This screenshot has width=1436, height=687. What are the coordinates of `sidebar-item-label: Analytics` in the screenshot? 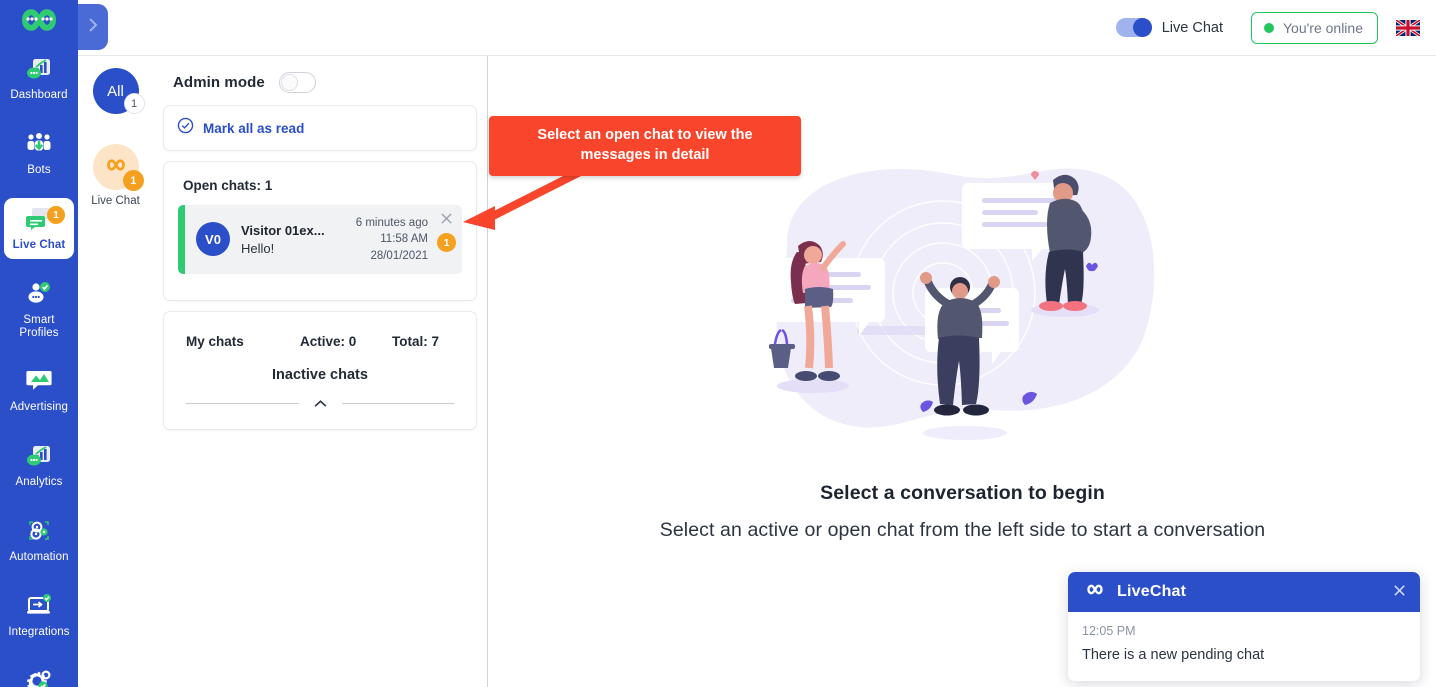 It's located at (39, 482).